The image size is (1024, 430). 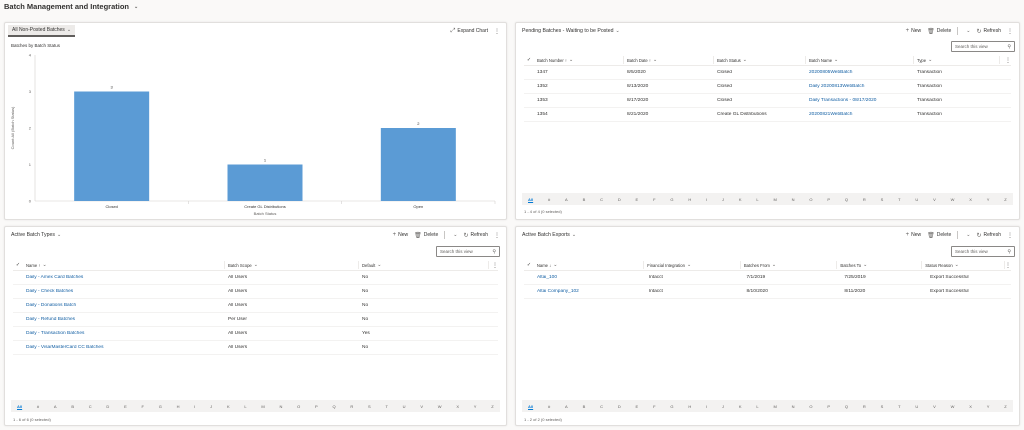 I want to click on alphabet-filter-item: W, so click(x=953, y=199).